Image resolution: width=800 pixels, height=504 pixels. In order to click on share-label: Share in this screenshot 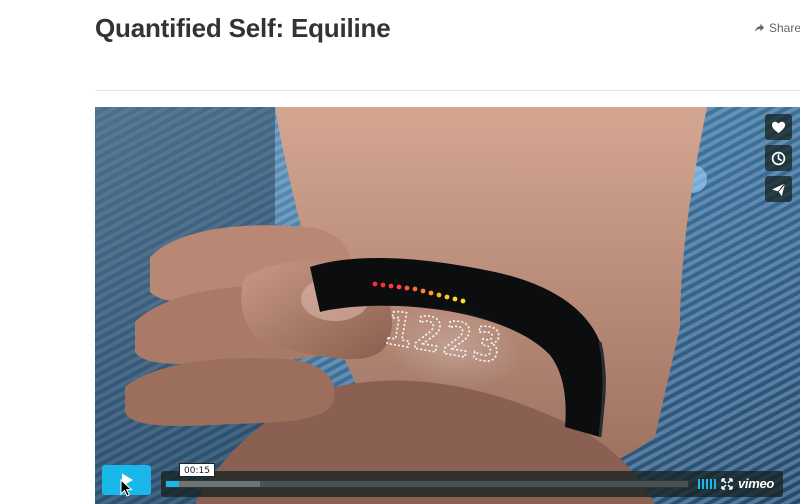, I will do `click(784, 28)`.